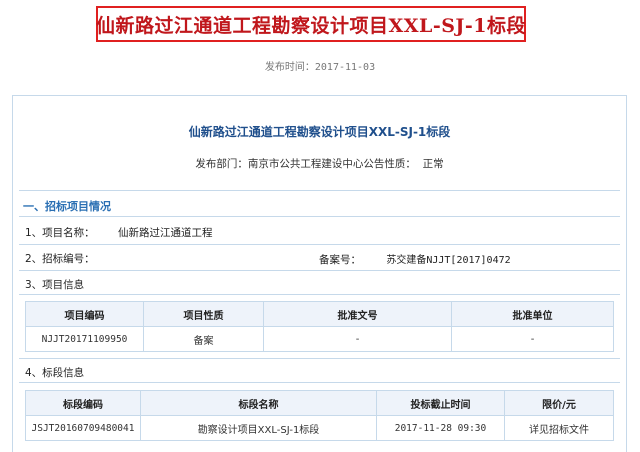 This screenshot has width=640, height=452. I want to click on table-header-row: 标段编码 标段名称 投标截止时间 限价/元, so click(319, 403).